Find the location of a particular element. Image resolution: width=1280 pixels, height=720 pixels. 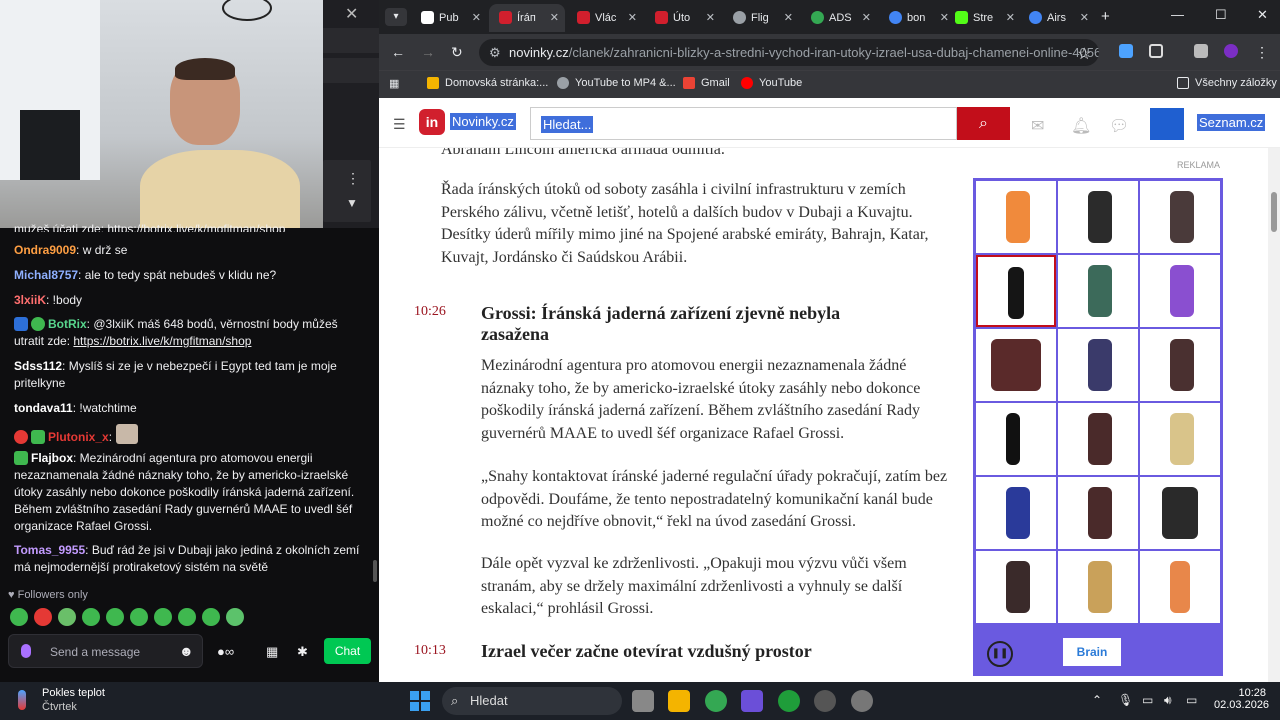

close-icon: ✕ is located at coordinates (351, 14).